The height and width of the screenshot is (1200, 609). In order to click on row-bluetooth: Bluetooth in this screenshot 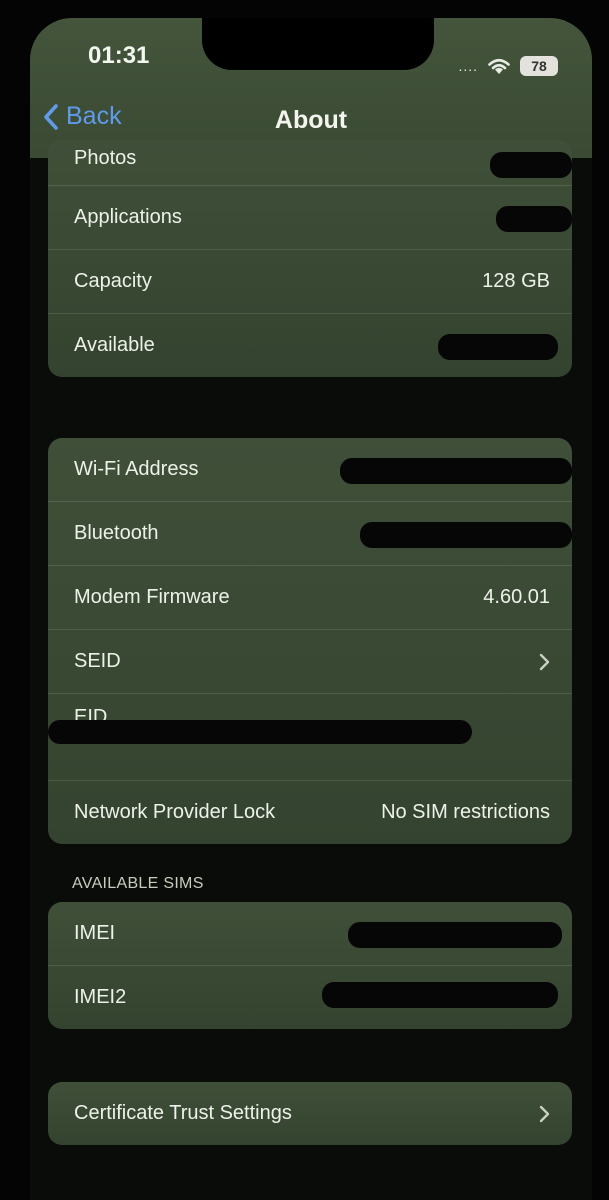, I will do `click(310, 534)`.